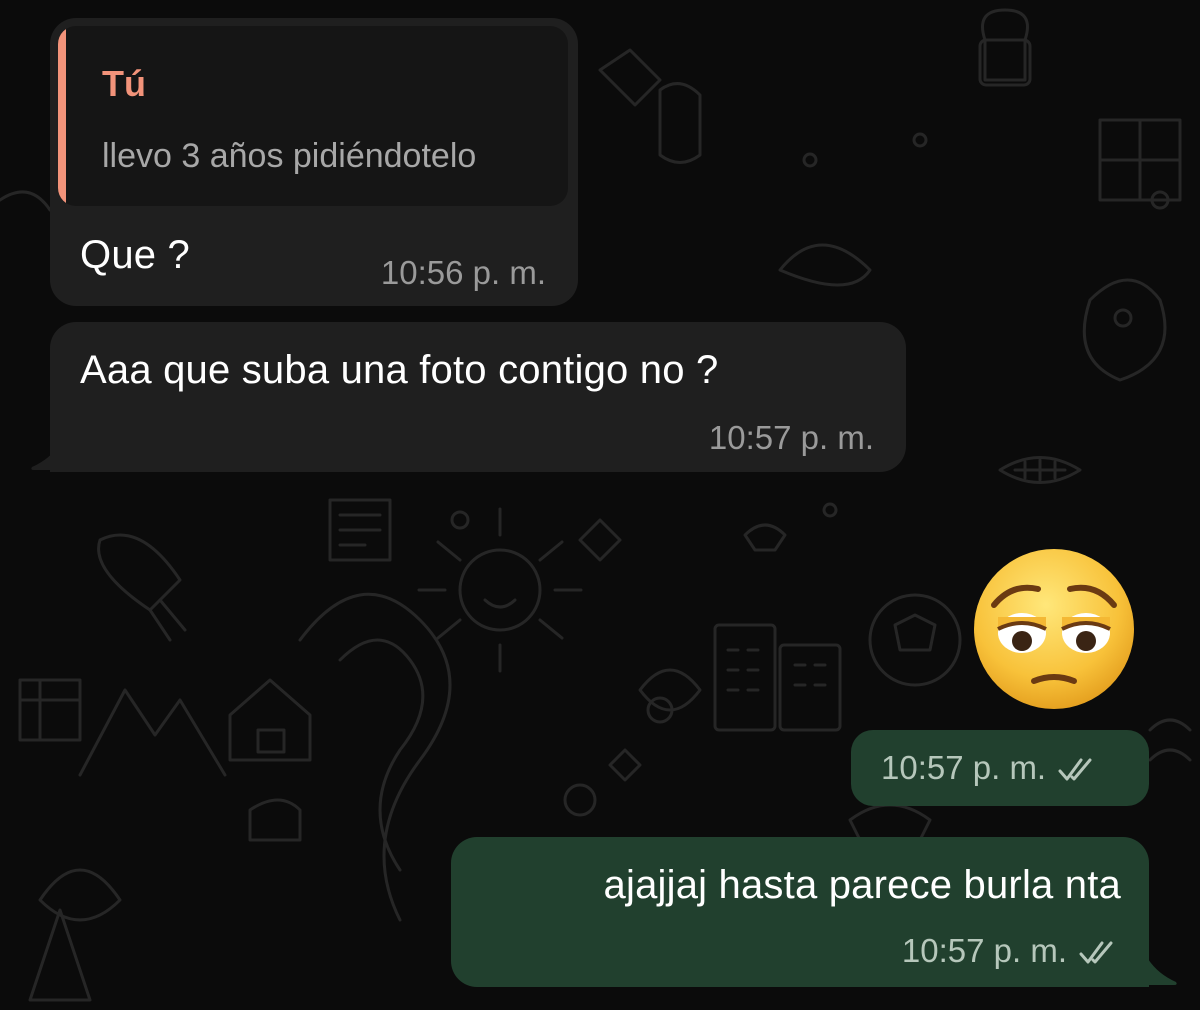  I want to click on bubble-tail-outgoing, so click(1162, 972).